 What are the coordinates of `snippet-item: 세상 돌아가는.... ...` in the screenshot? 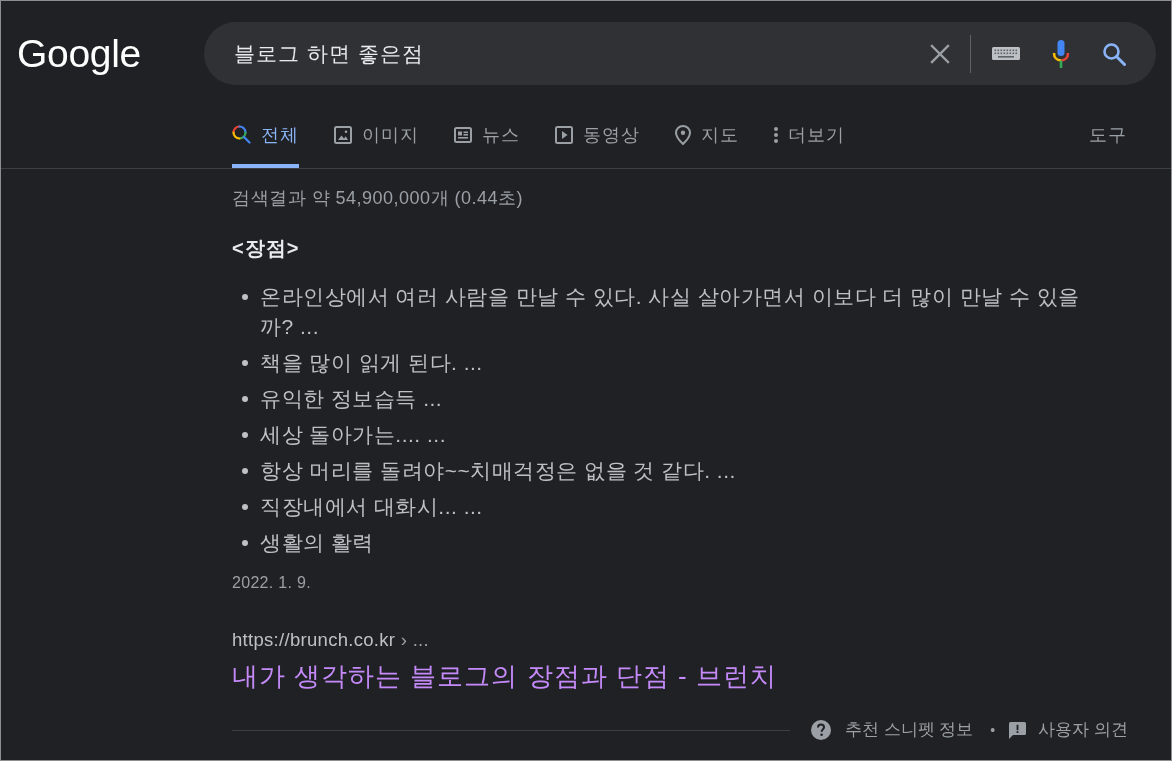 It's located at (353, 435).